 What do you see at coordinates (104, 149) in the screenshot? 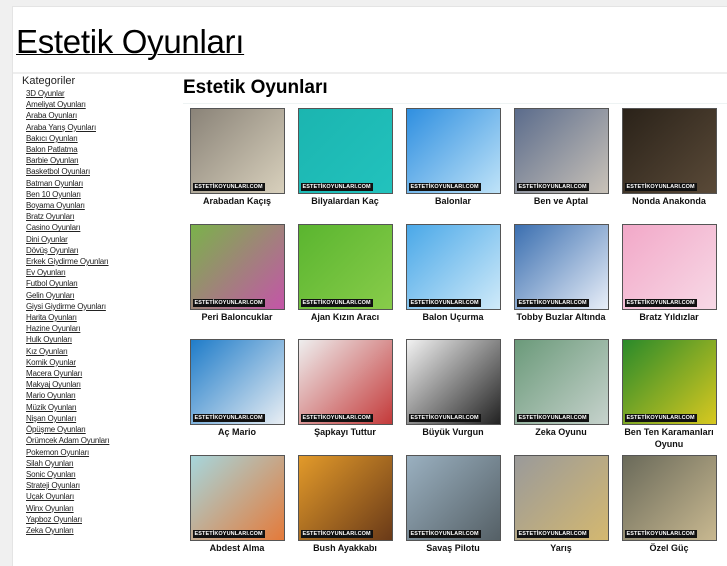
I see `sidebar-category-link: Balon Patlatma` at bounding box center [104, 149].